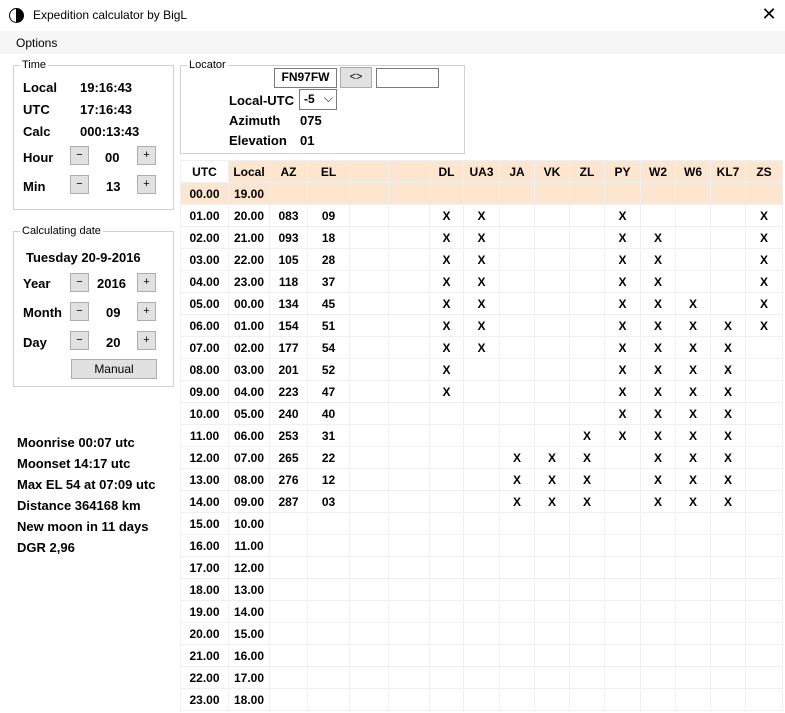 This screenshot has width=785, height=713. Describe the element at coordinates (658, 171) in the screenshot. I see `column-header: W2` at that location.